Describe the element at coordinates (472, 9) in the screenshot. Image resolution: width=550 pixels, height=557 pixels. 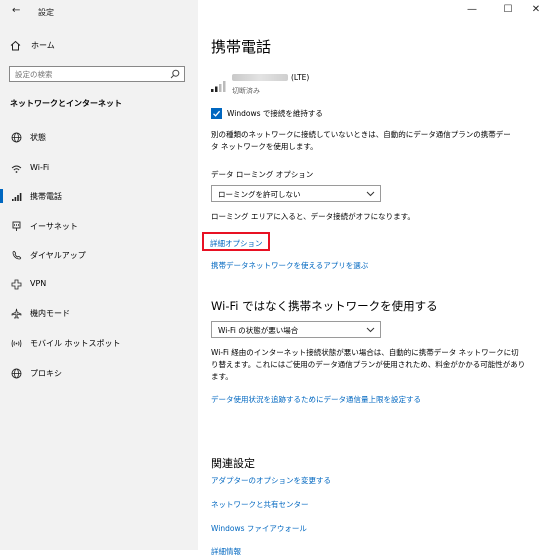
I see `minimize-button: —` at that location.